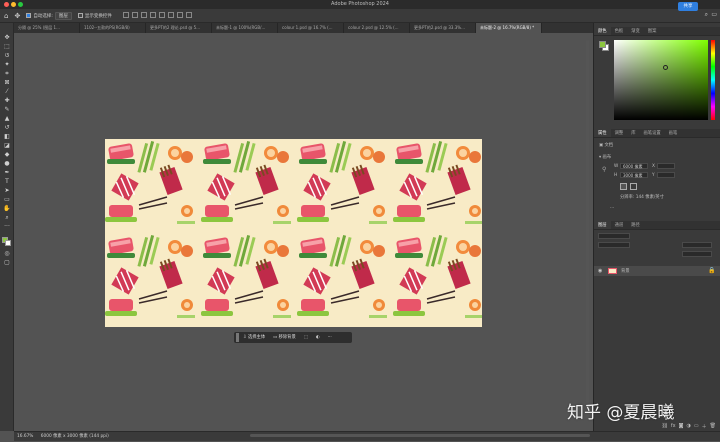  What do you see at coordinates (614, 236) in the screenshot?
I see `layer-filter-dropdown` at bounding box center [614, 236].